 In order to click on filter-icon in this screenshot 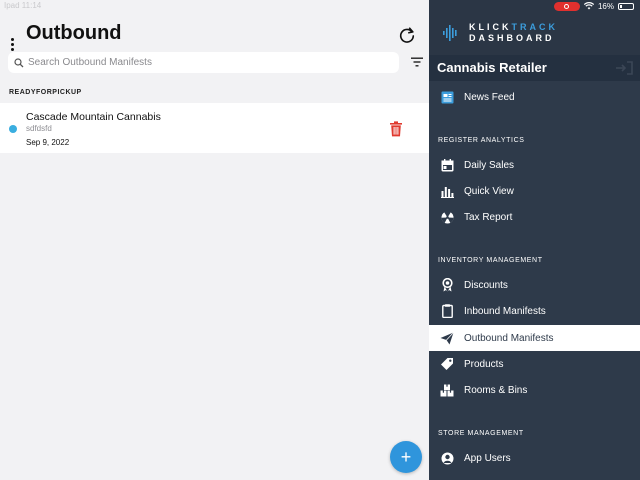, I will do `click(417, 62)`.